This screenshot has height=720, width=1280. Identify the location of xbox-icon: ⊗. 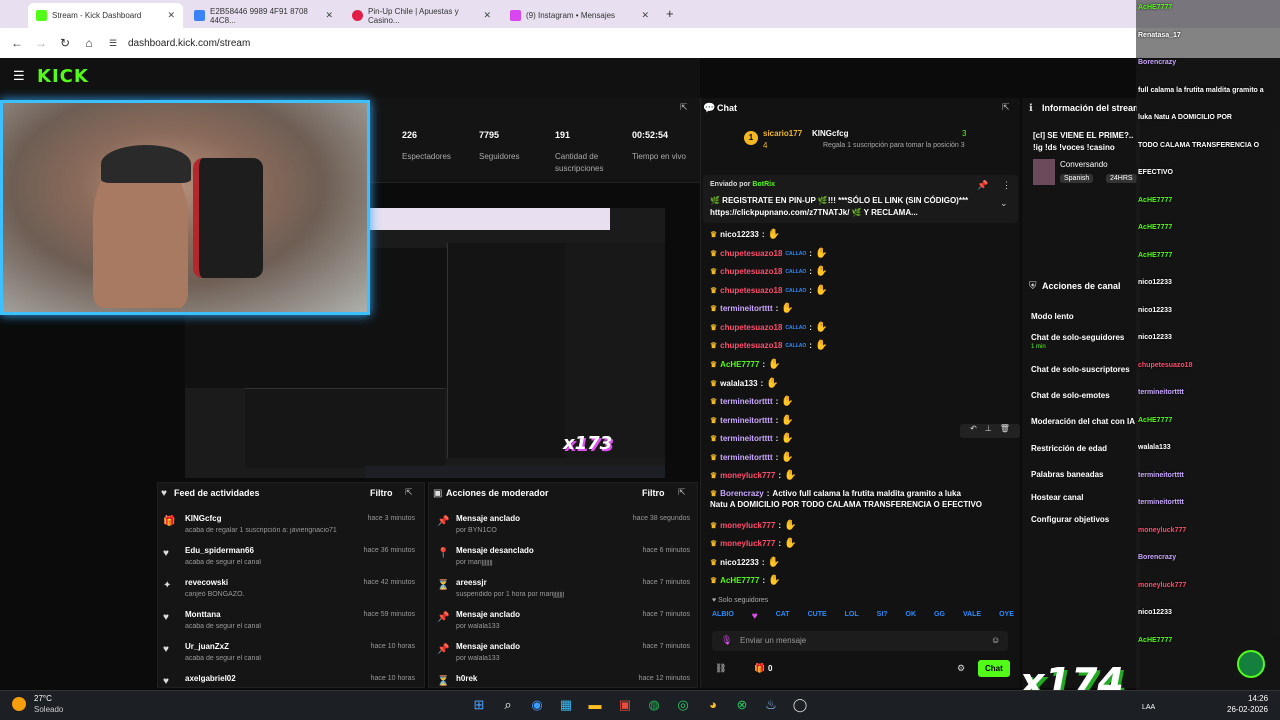
(742, 705).